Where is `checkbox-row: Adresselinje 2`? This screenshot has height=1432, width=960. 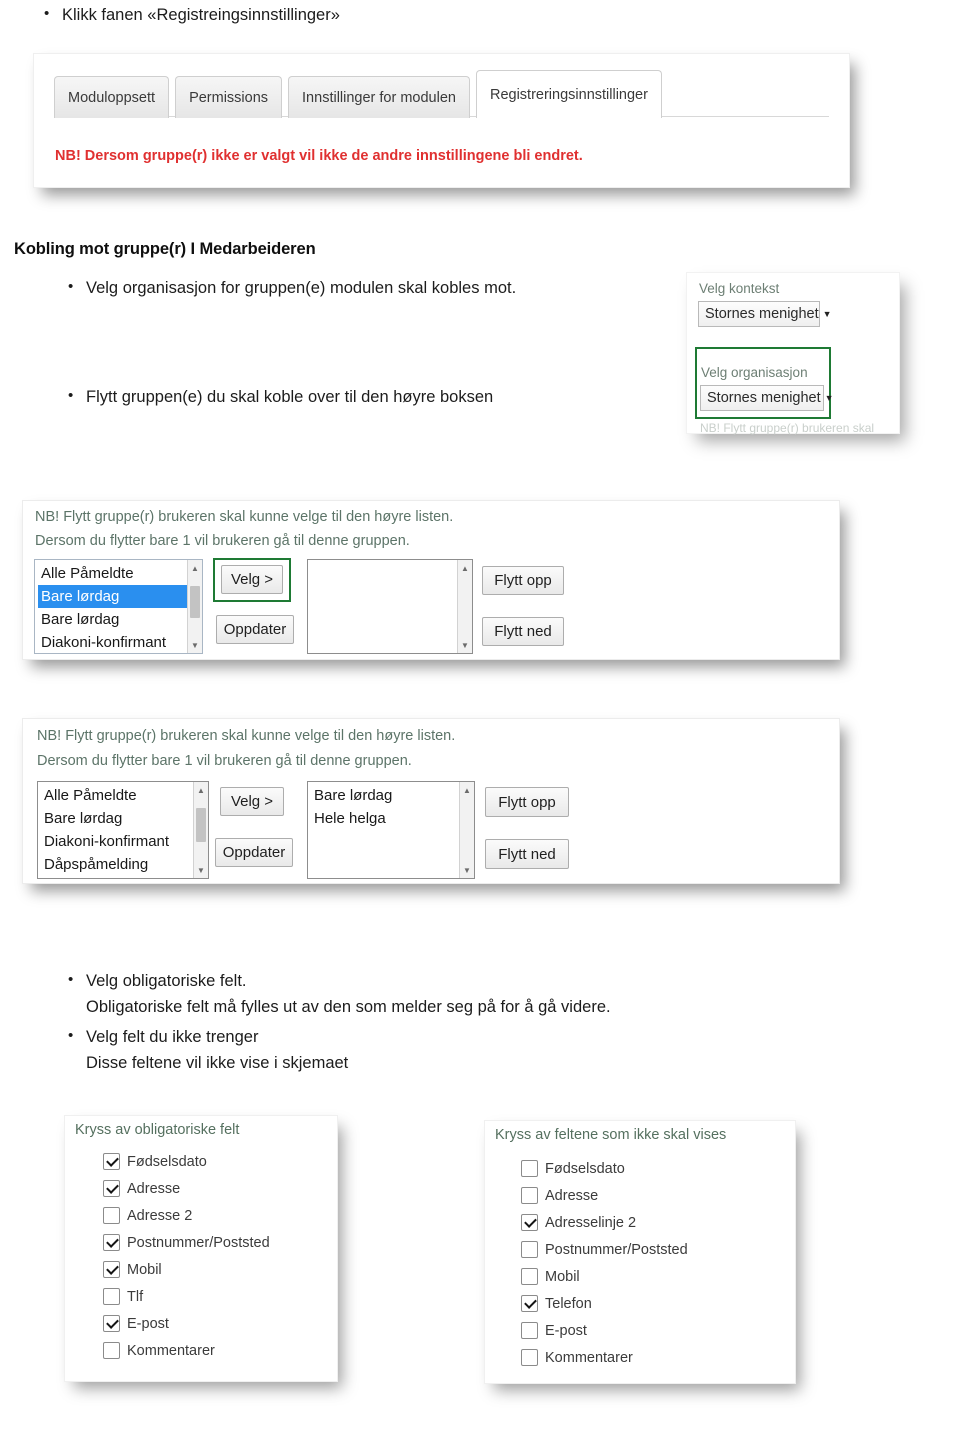 checkbox-row: Adresselinje 2 is located at coordinates (604, 1222).